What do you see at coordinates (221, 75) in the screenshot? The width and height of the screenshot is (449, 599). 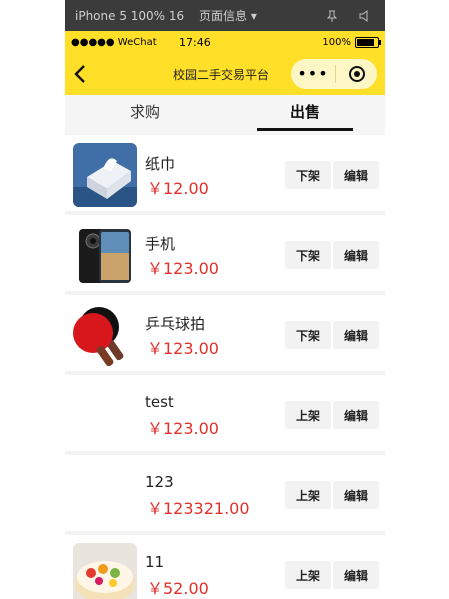 I see `page-title: 校园二手交易平台` at bounding box center [221, 75].